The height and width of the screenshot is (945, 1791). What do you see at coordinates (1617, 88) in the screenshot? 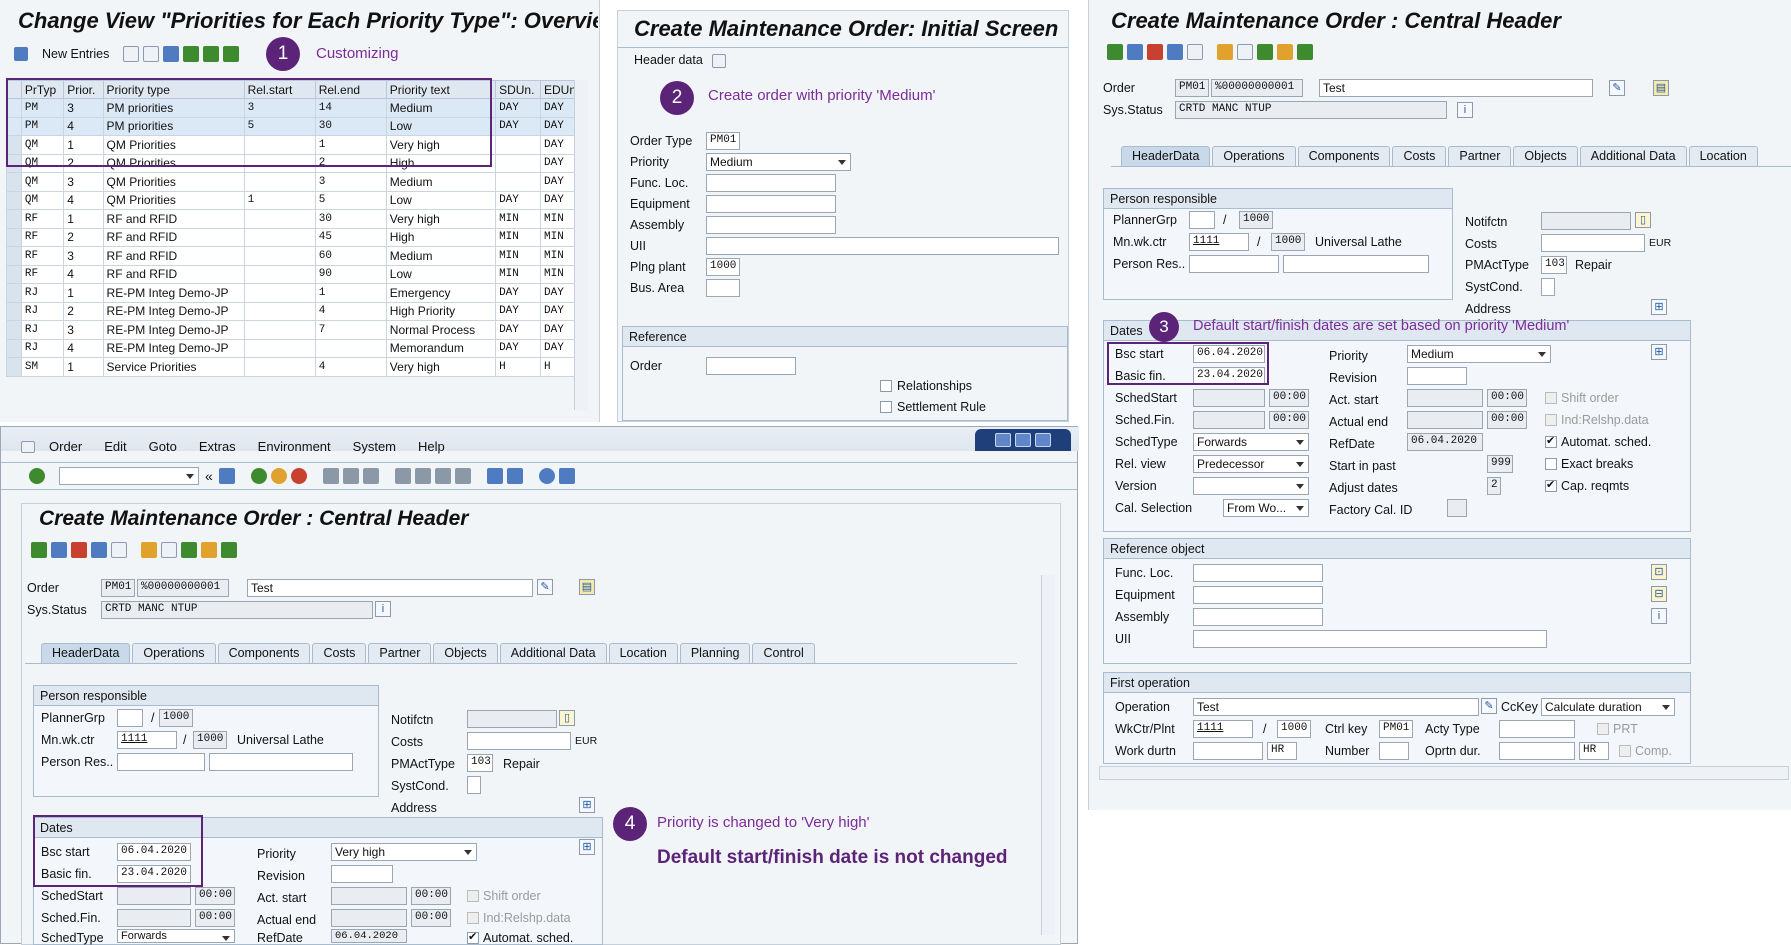
I see `long-text-icon: ✎` at bounding box center [1617, 88].